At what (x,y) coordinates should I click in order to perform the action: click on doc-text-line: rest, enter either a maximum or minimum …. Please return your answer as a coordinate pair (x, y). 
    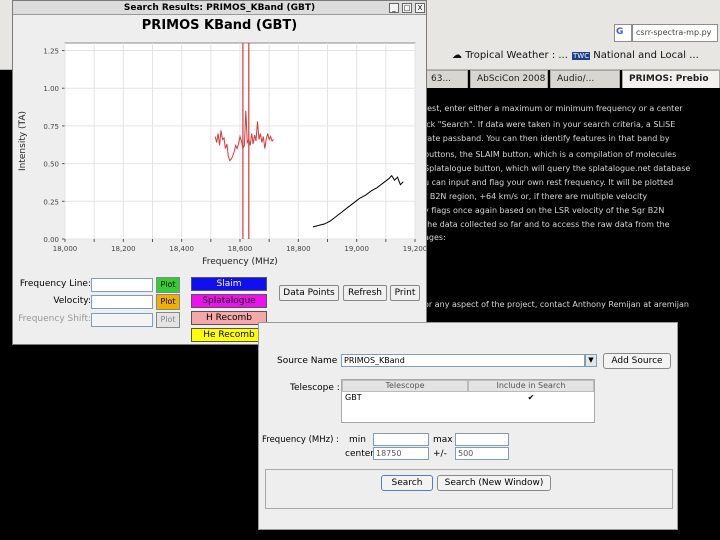
    Looking at the image, I should click on (553, 108).